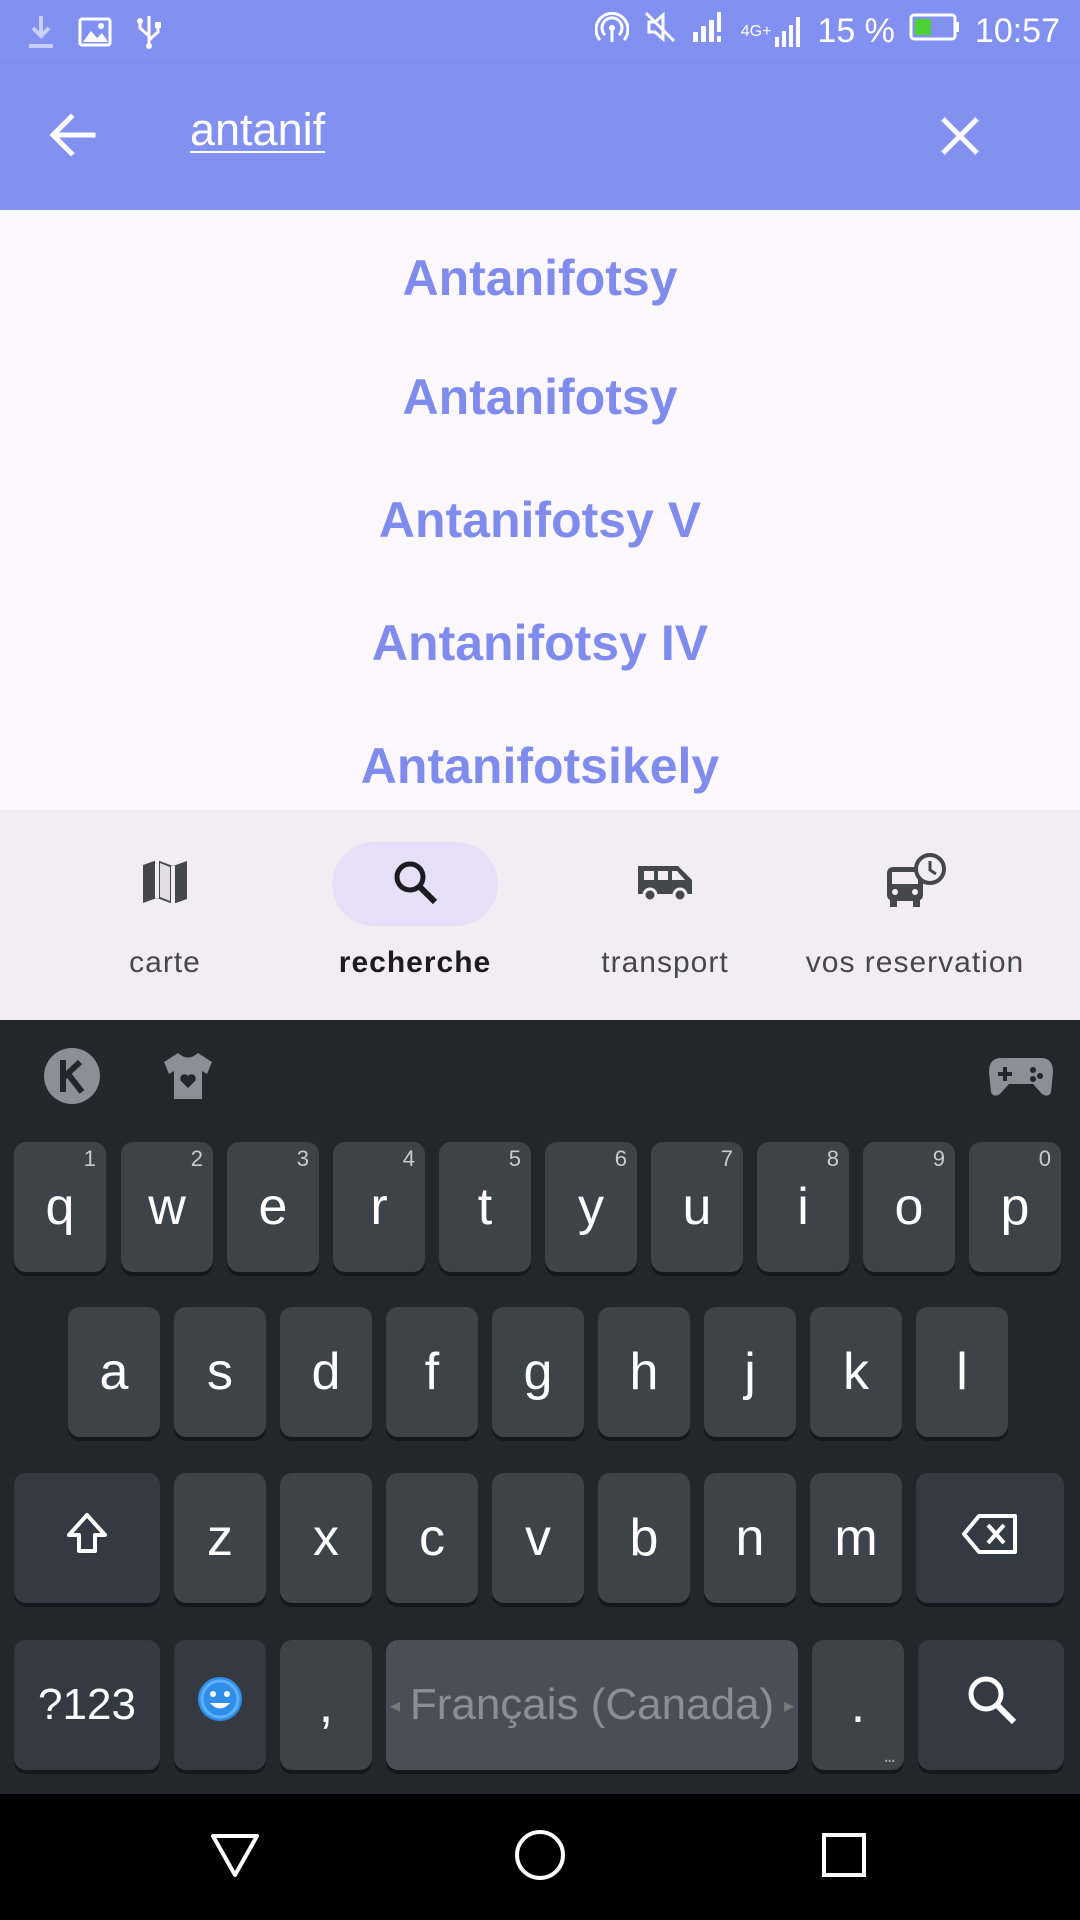  What do you see at coordinates (540, 519) in the screenshot?
I see `search-result-item: Antanifotsy V` at bounding box center [540, 519].